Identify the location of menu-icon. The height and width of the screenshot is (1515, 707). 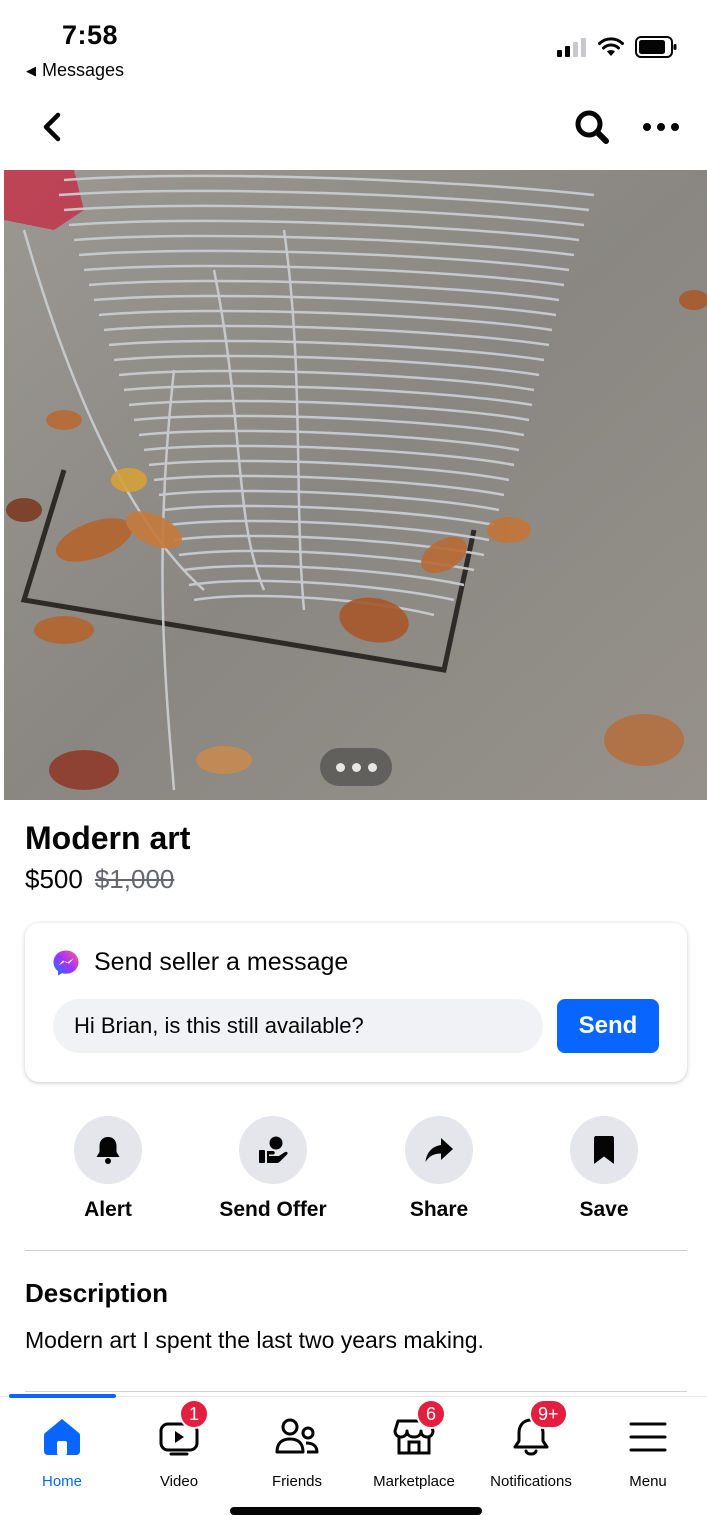
(648, 1437).